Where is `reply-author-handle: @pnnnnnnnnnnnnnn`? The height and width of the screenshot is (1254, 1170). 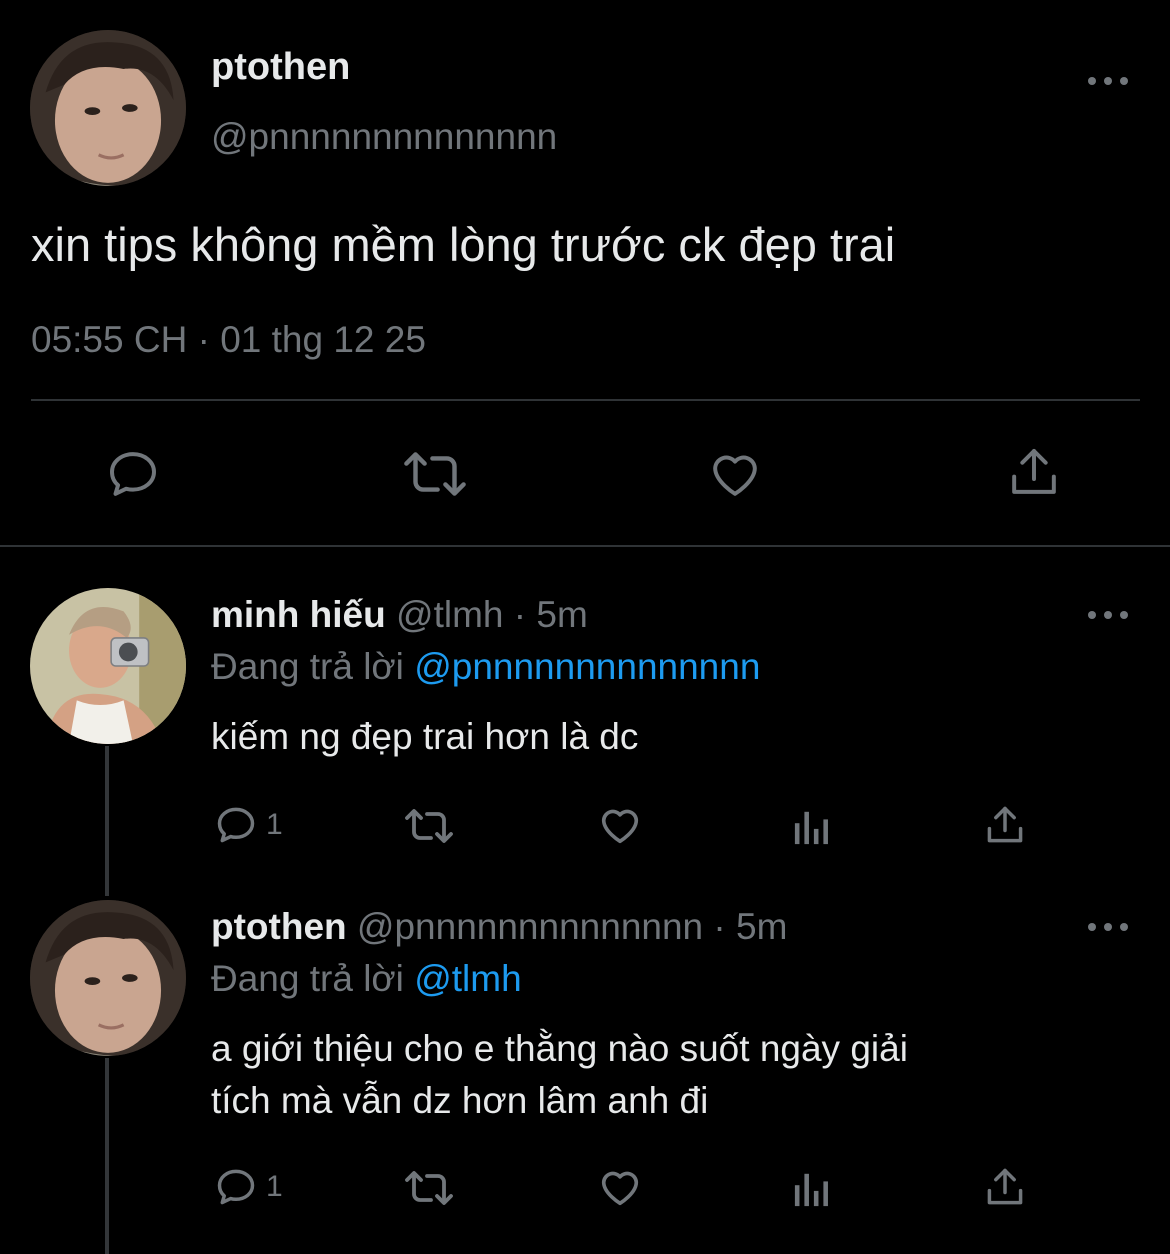
reply-author-handle: @pnnnnnnnnnnnnnn is located at coordinates (530, 926).